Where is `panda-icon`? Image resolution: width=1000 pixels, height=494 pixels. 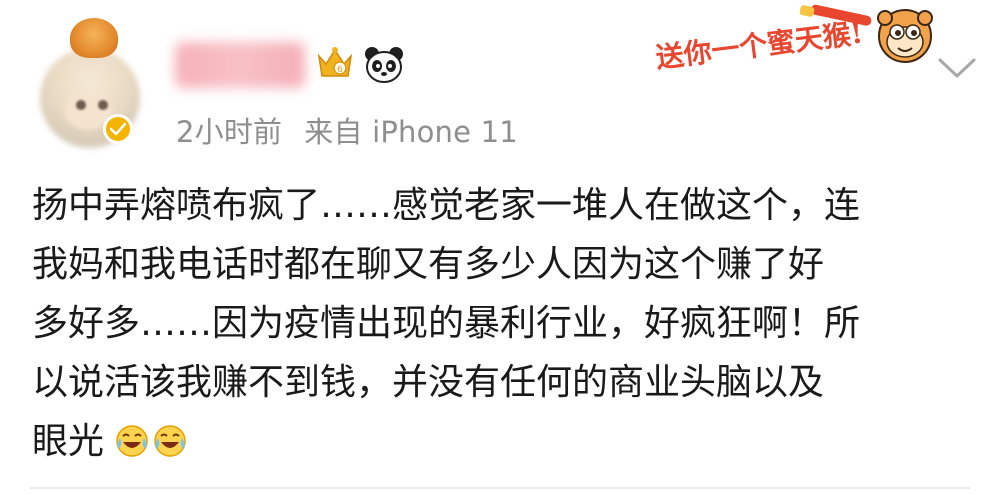 panda-icon is located at coordinates (384, 65).